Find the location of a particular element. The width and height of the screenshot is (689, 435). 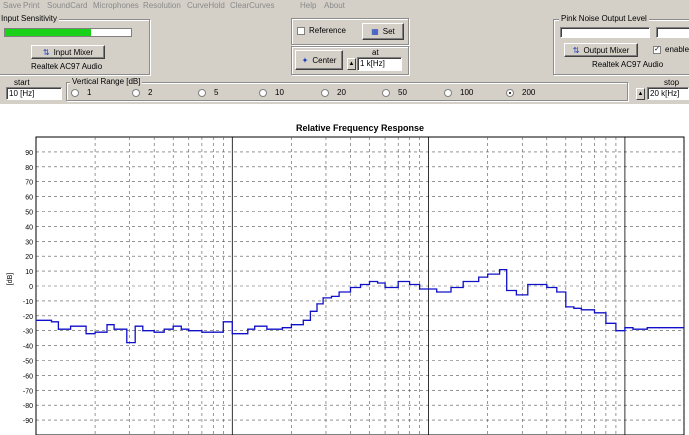

y-tick-label: 40 is located at coordinates (29, 227).